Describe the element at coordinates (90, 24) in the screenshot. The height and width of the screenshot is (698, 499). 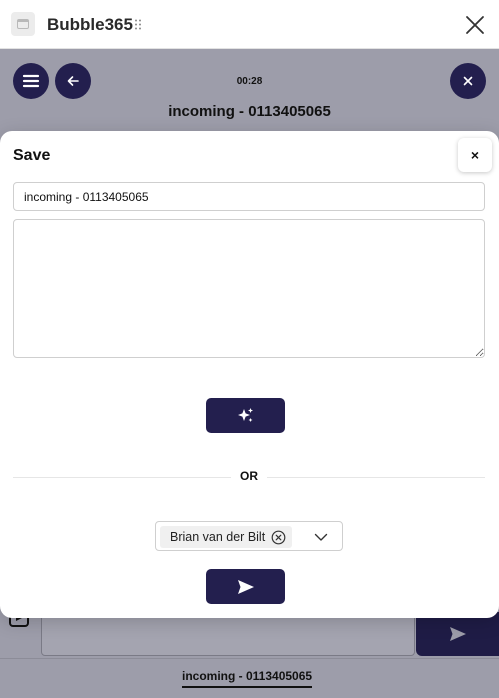
I see `app-title: Bubble365` at that location.